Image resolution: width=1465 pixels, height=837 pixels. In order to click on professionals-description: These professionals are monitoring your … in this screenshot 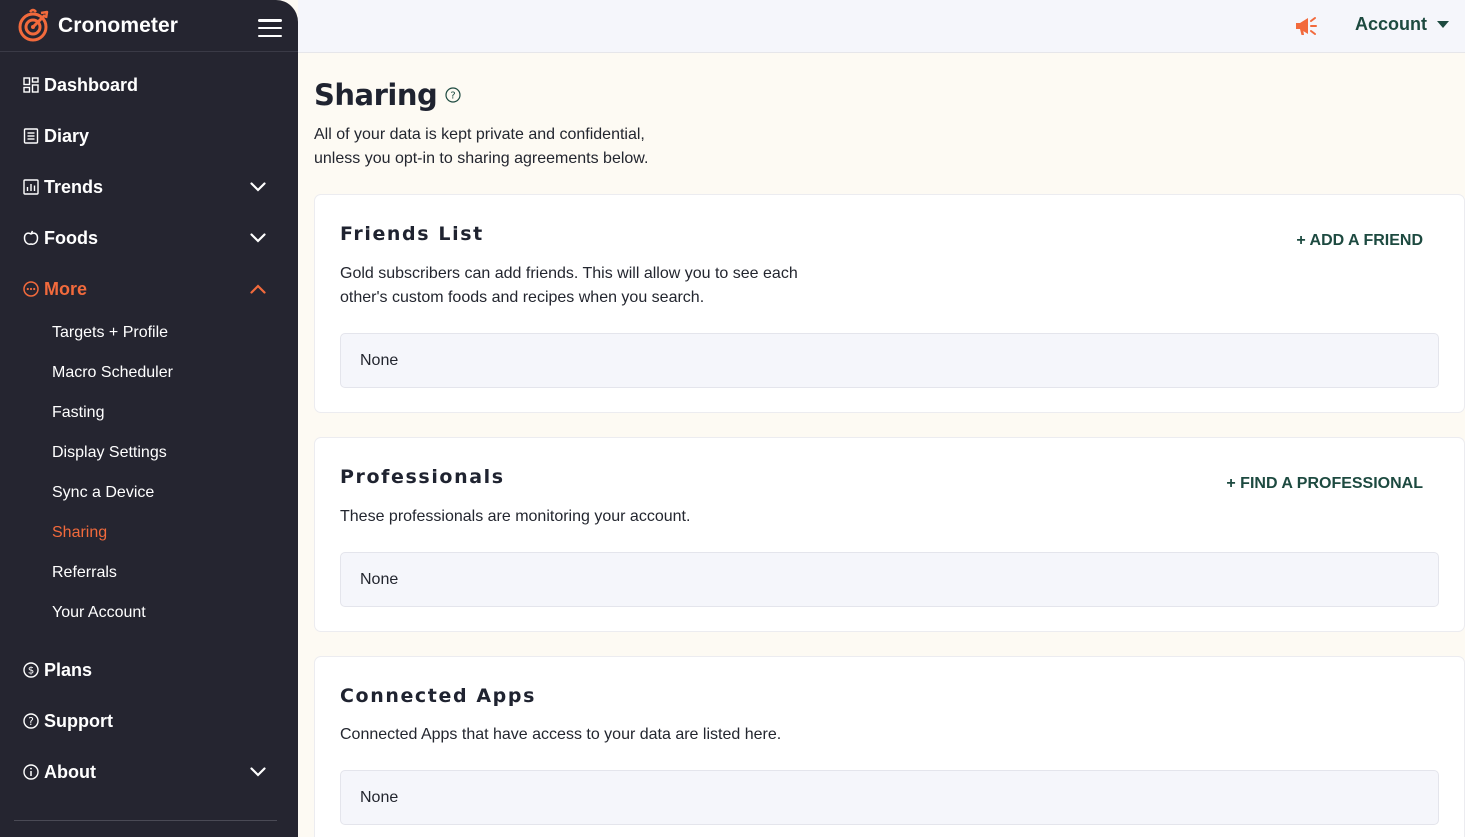, I will do `click(515, 516)`.